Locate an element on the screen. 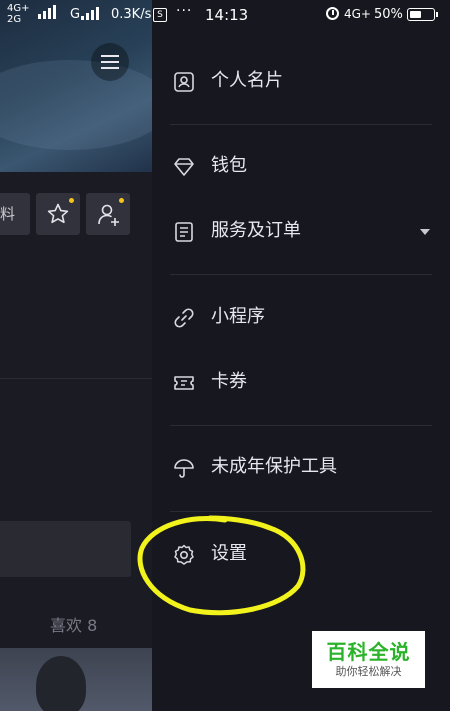 The image size is (450, 711). drawer-item-wallet: 钱包 is located at coordinates (301, 167).